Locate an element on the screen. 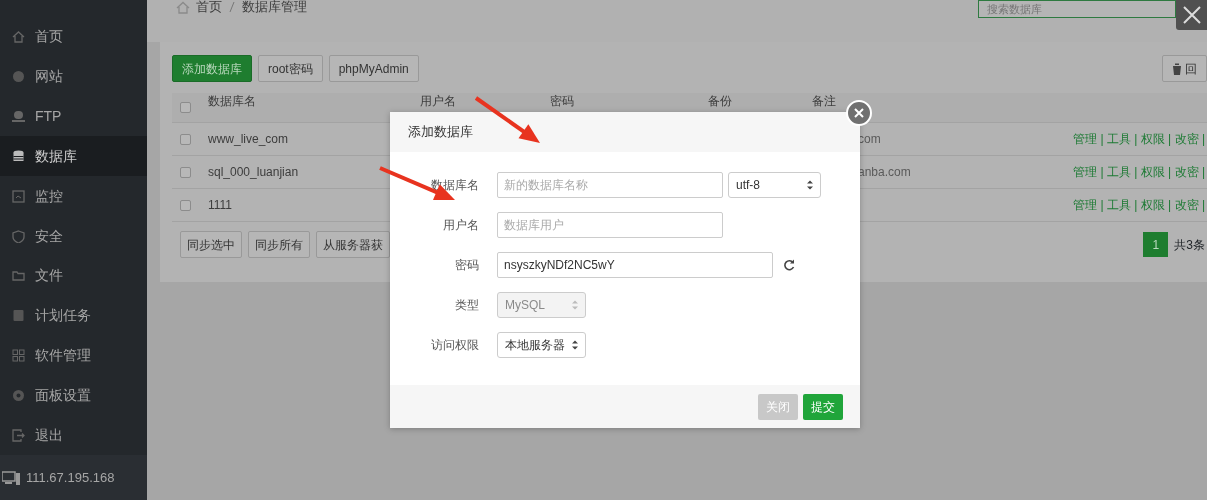  refresh-icon is located at coordinates (789, 264).